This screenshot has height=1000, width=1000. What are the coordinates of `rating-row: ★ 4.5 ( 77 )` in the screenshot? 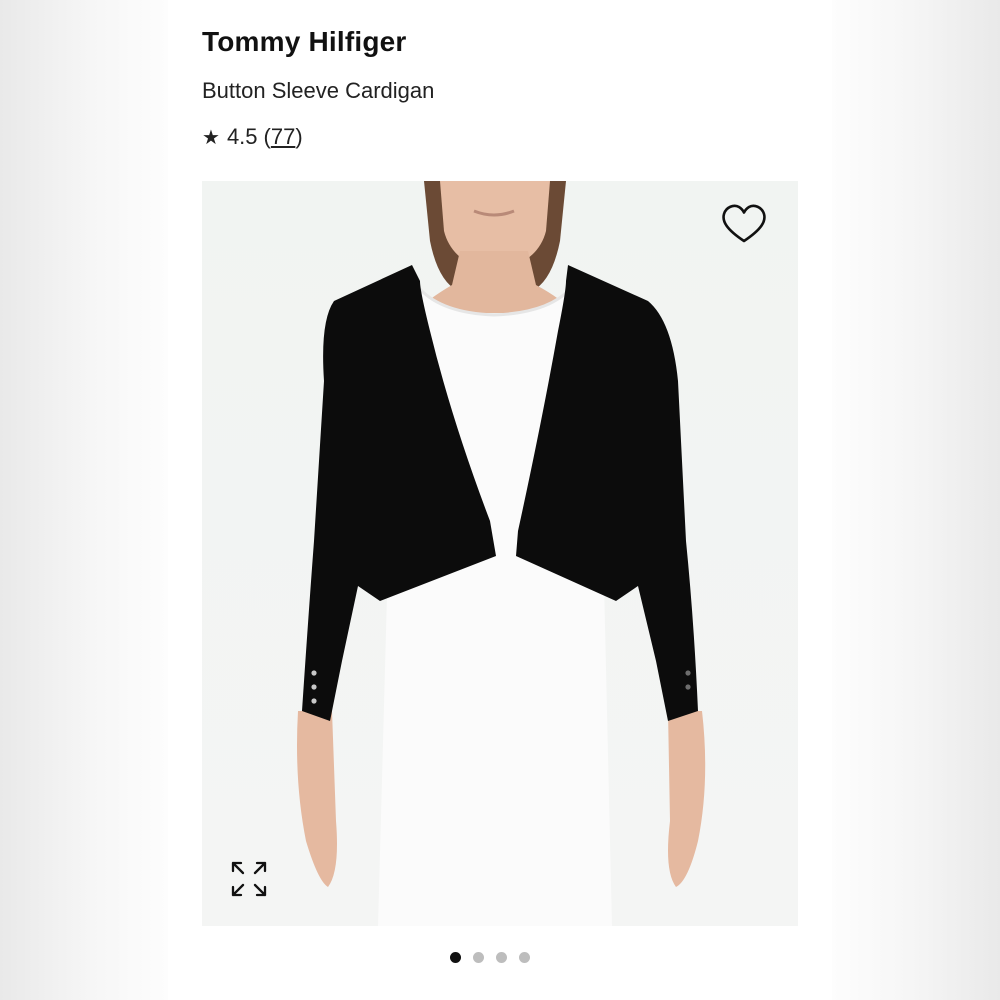 It's located at (252, 137).